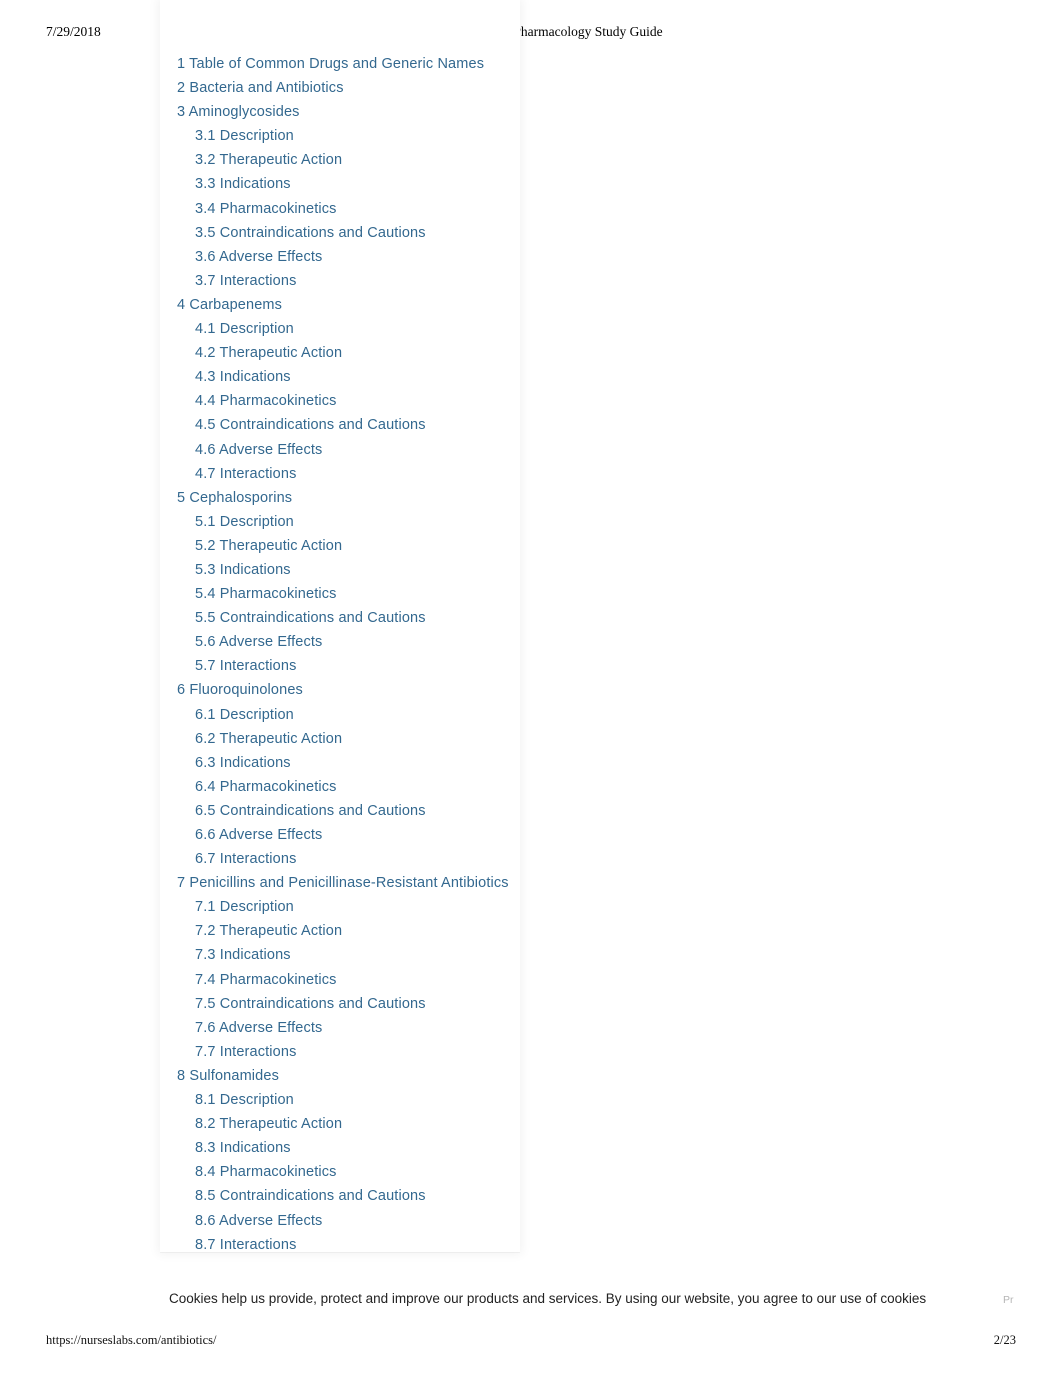 The width and height of the screenshot is (1062, 1376). I want to click on toc-link: 8.3 Indications, so click(370, 1148).